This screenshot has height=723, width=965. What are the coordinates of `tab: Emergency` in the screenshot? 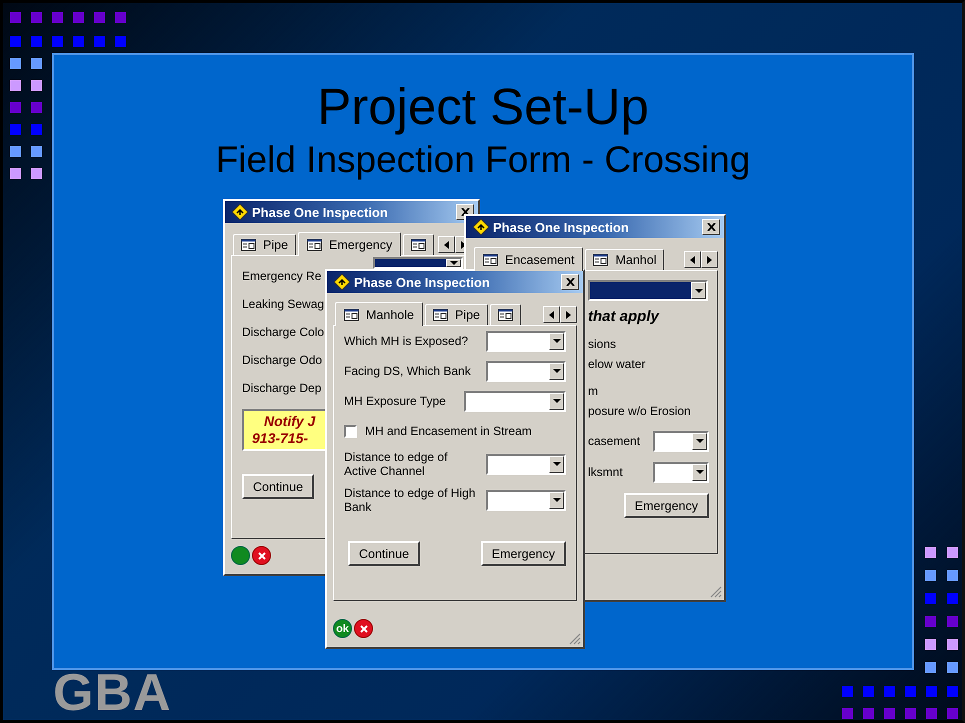 It's located at (350, 244).